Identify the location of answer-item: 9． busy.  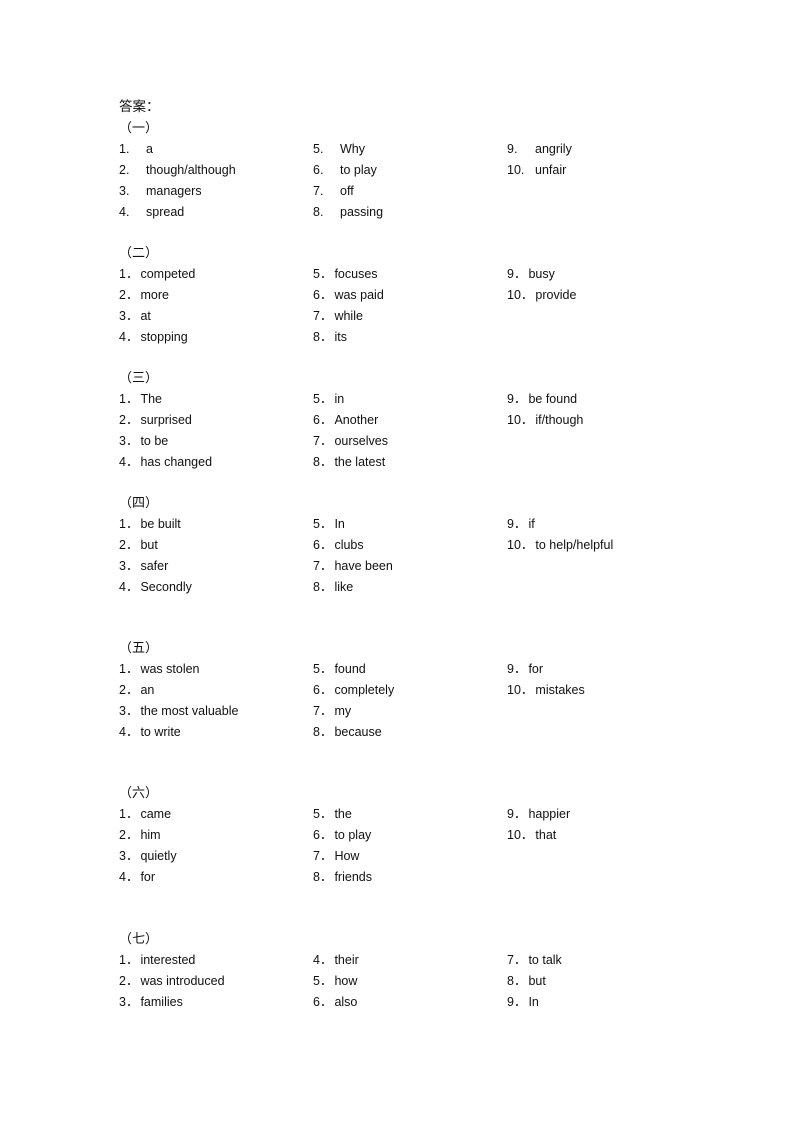
(531, 274).